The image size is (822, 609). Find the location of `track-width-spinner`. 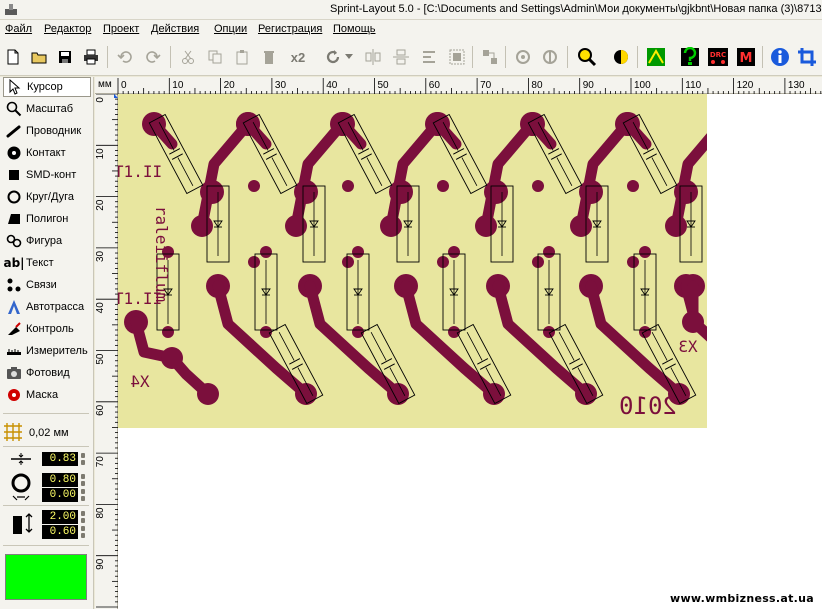

track-width-spinner is located at coordinates (83, 459).